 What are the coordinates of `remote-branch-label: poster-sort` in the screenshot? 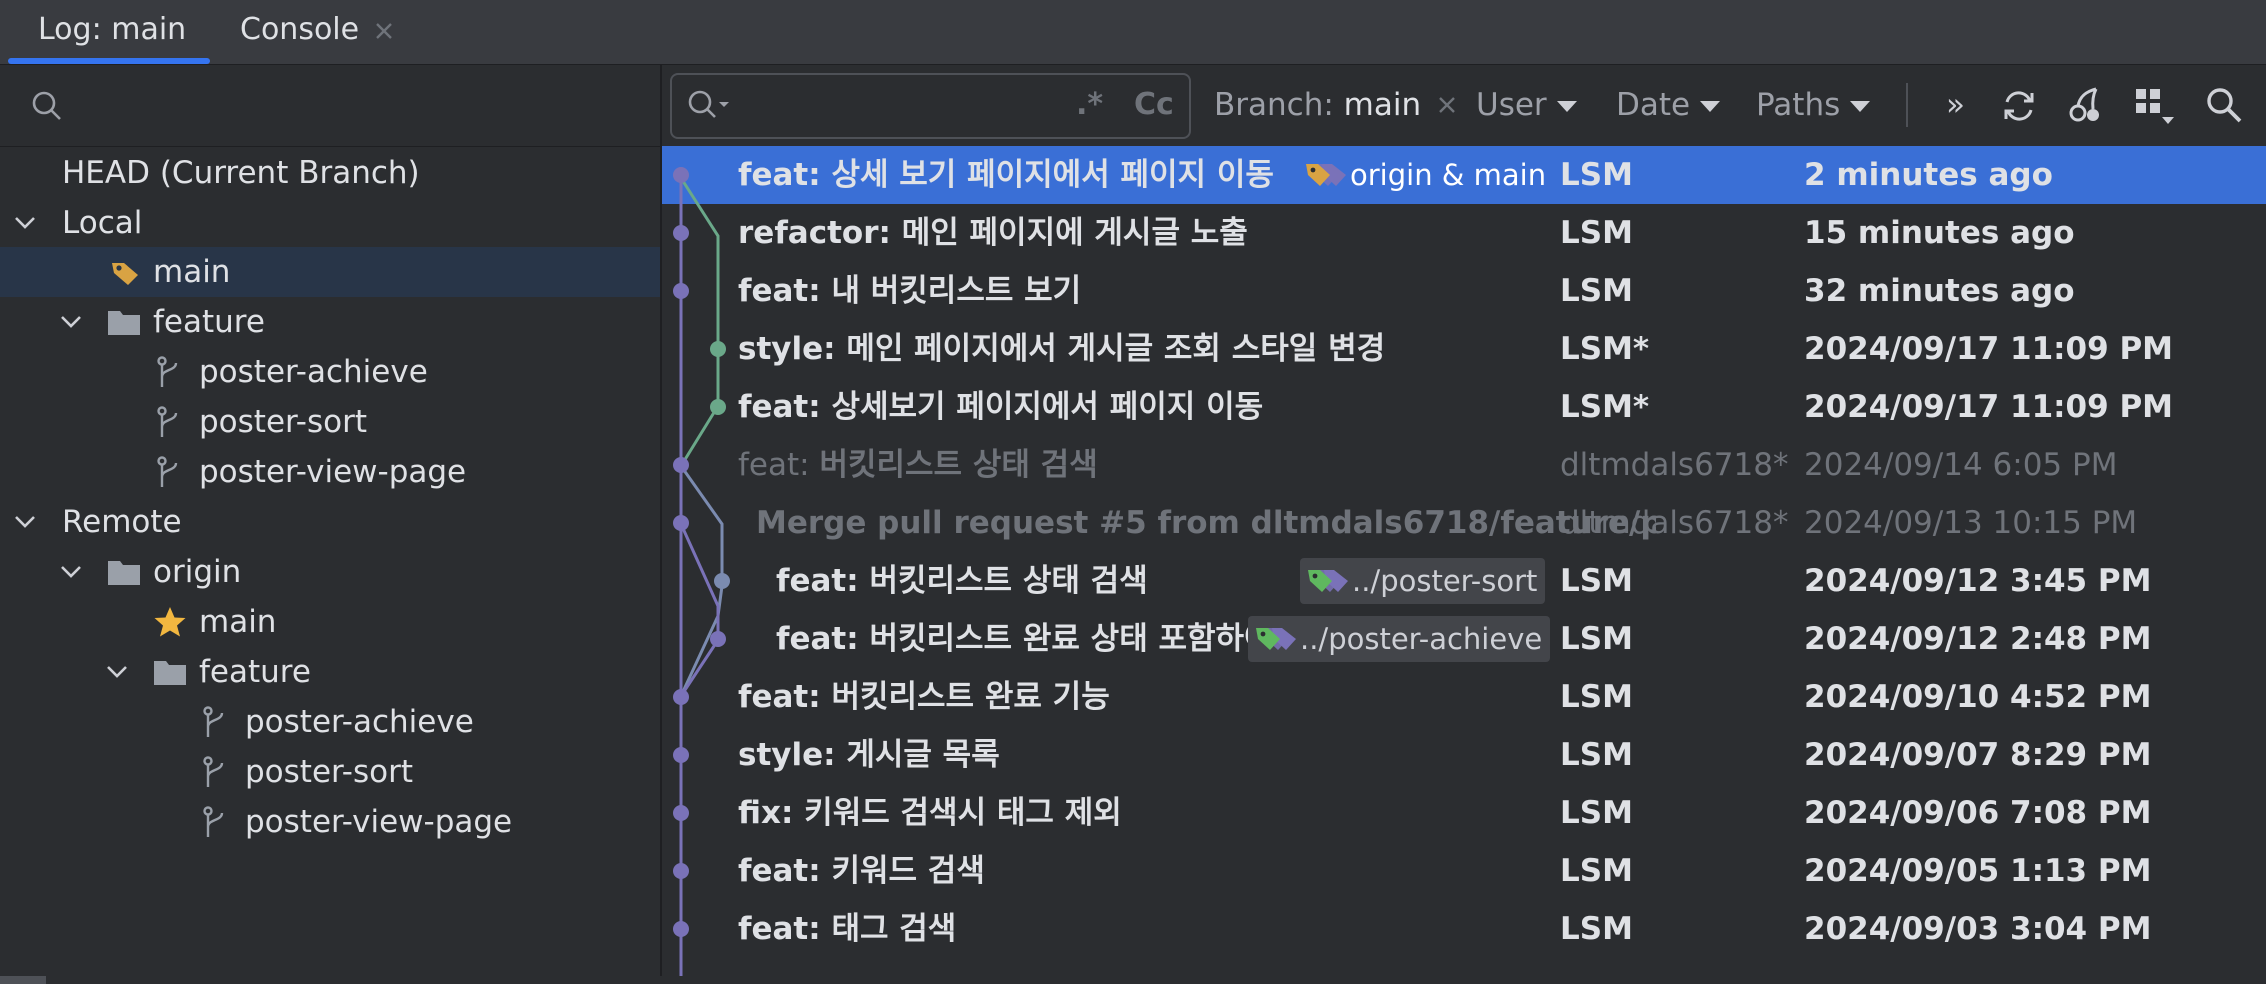 It's located at (329, 772).